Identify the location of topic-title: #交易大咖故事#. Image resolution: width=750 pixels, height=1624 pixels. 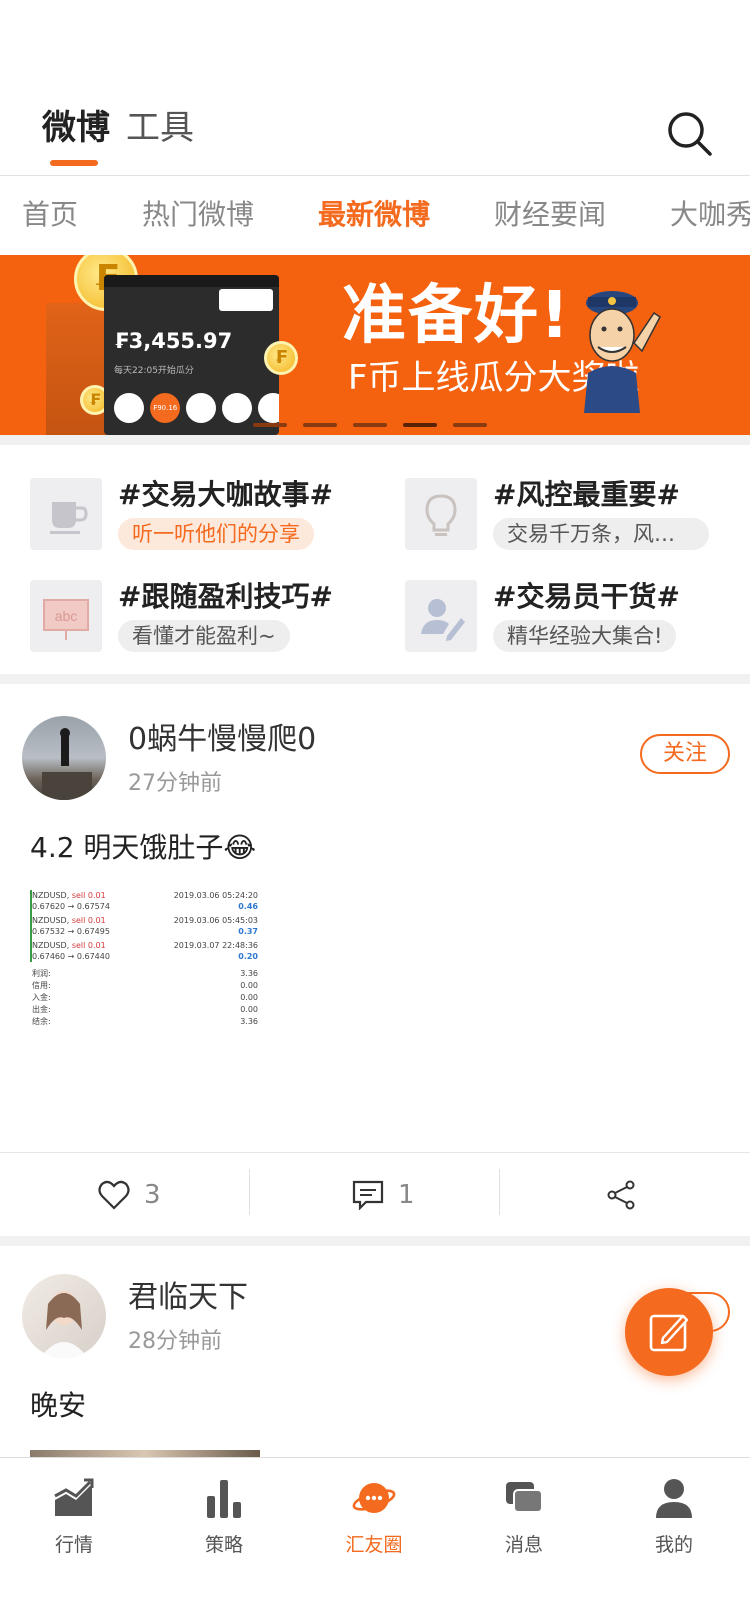
(225, 494).